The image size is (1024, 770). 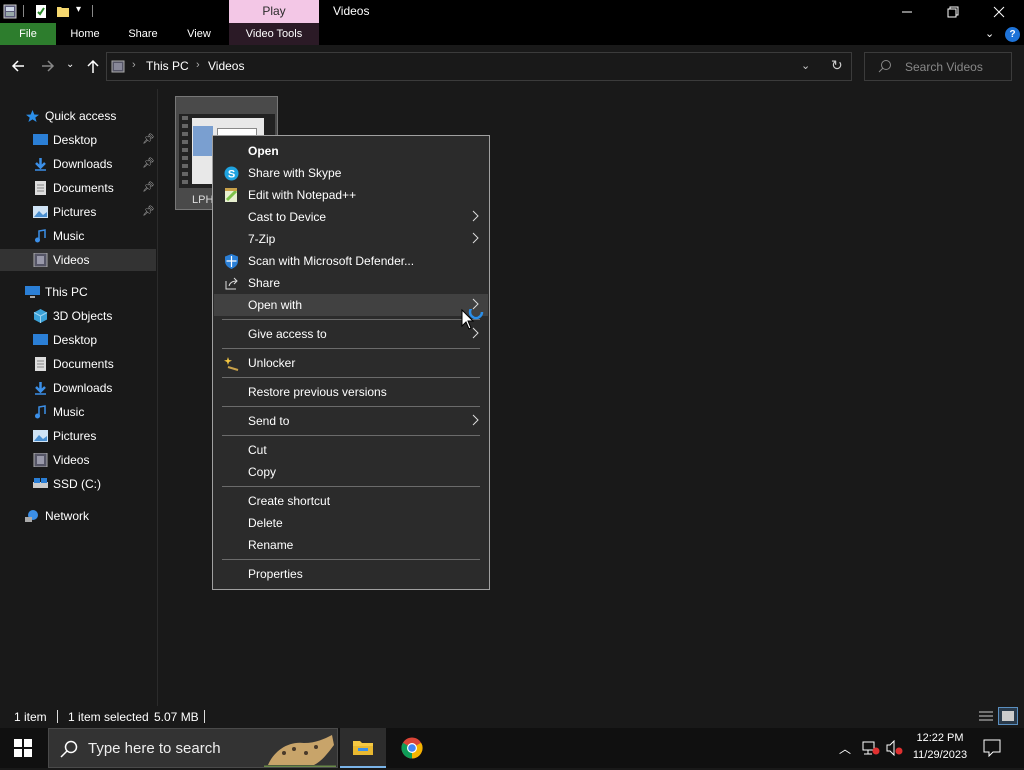 I want to click on close-button, so click(x=999, y=11).